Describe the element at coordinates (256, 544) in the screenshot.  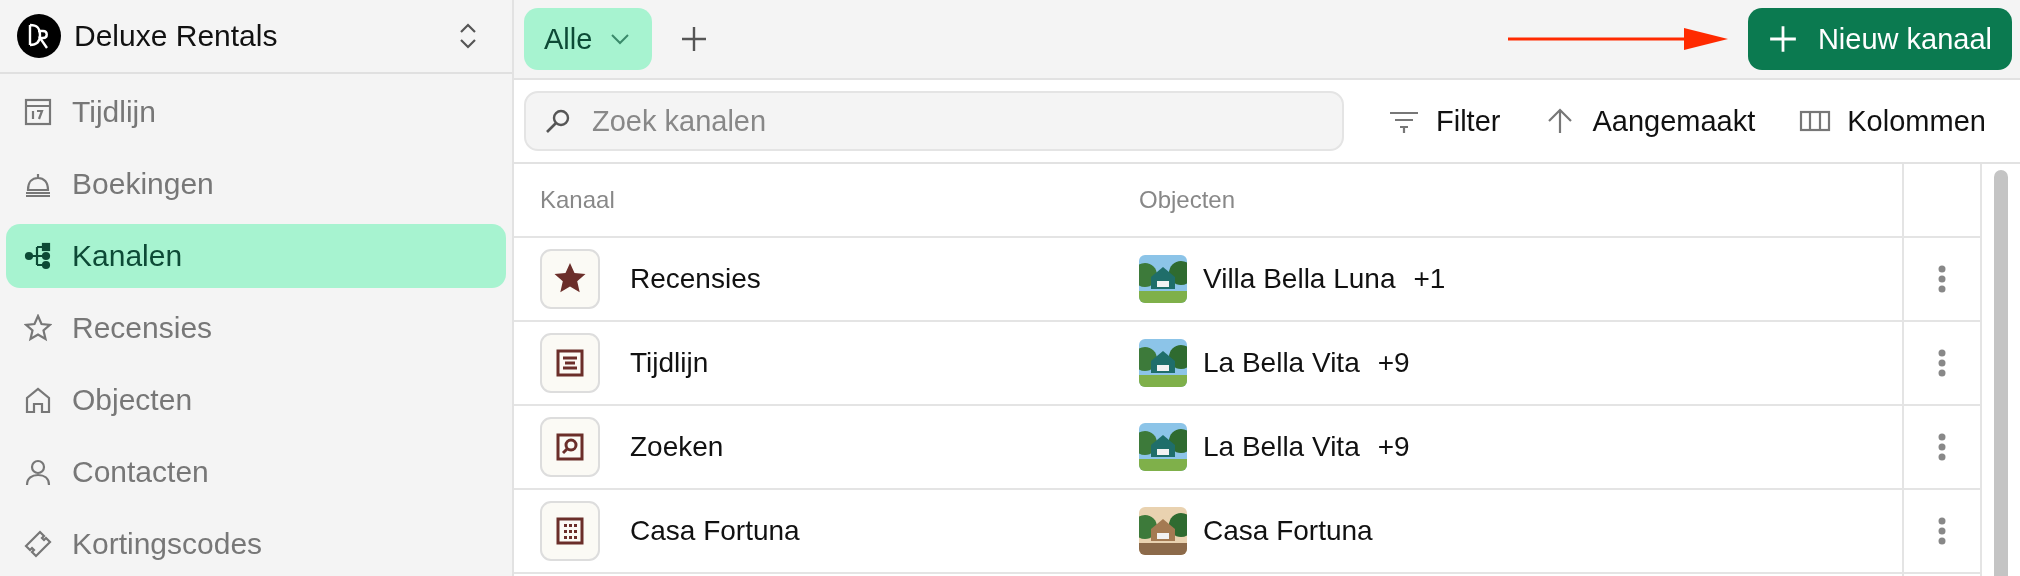
I see `sidebar-item: Kortingscodes` at that location.